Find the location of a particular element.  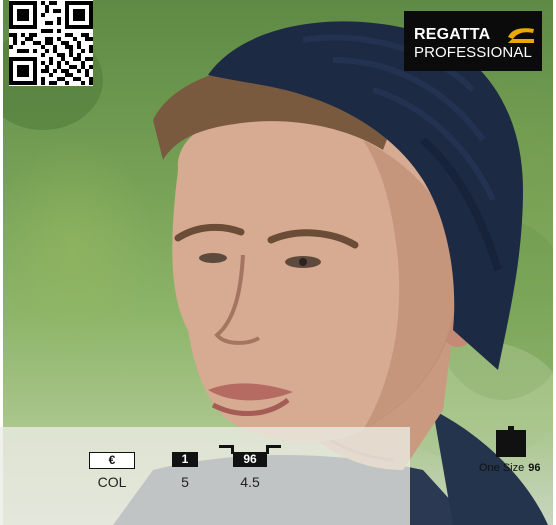

size-quantity: 96 is located at coordinates (534, 468).